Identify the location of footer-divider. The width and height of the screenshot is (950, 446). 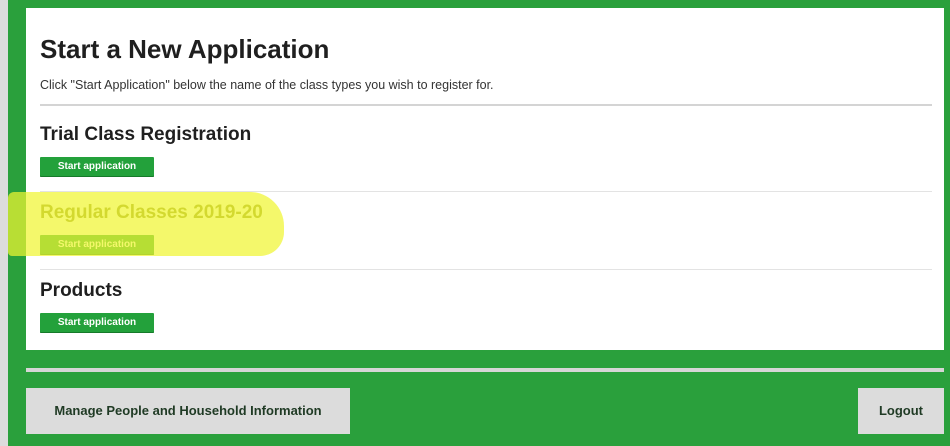
(485, 370).